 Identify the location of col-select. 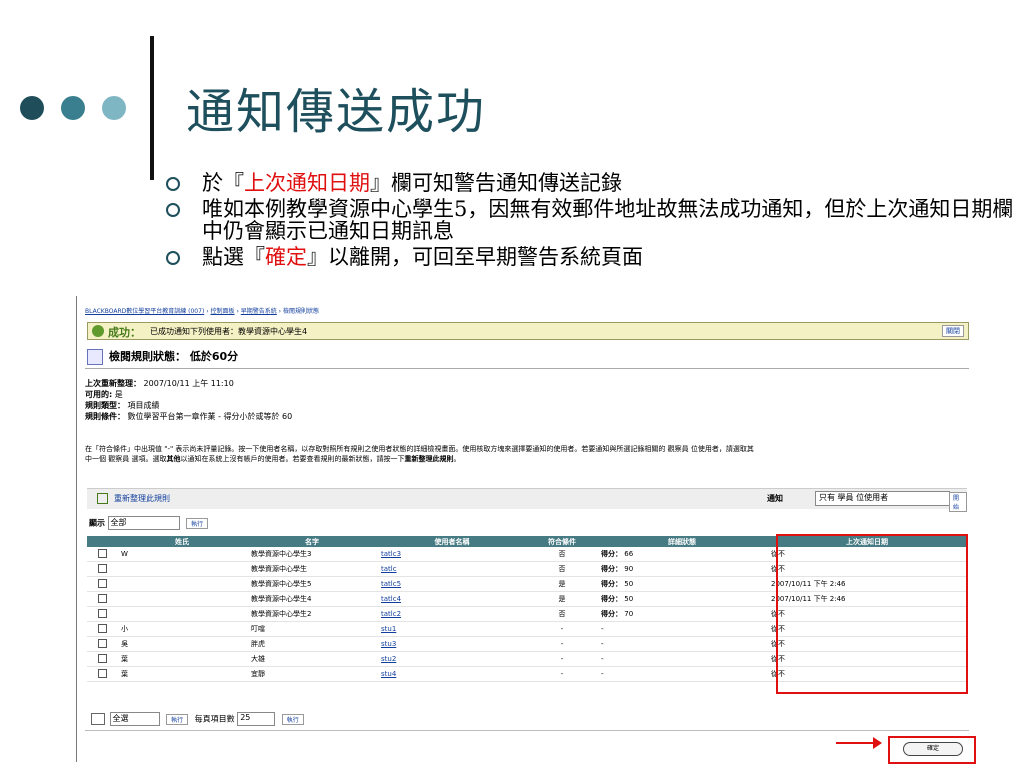
(102, 541).